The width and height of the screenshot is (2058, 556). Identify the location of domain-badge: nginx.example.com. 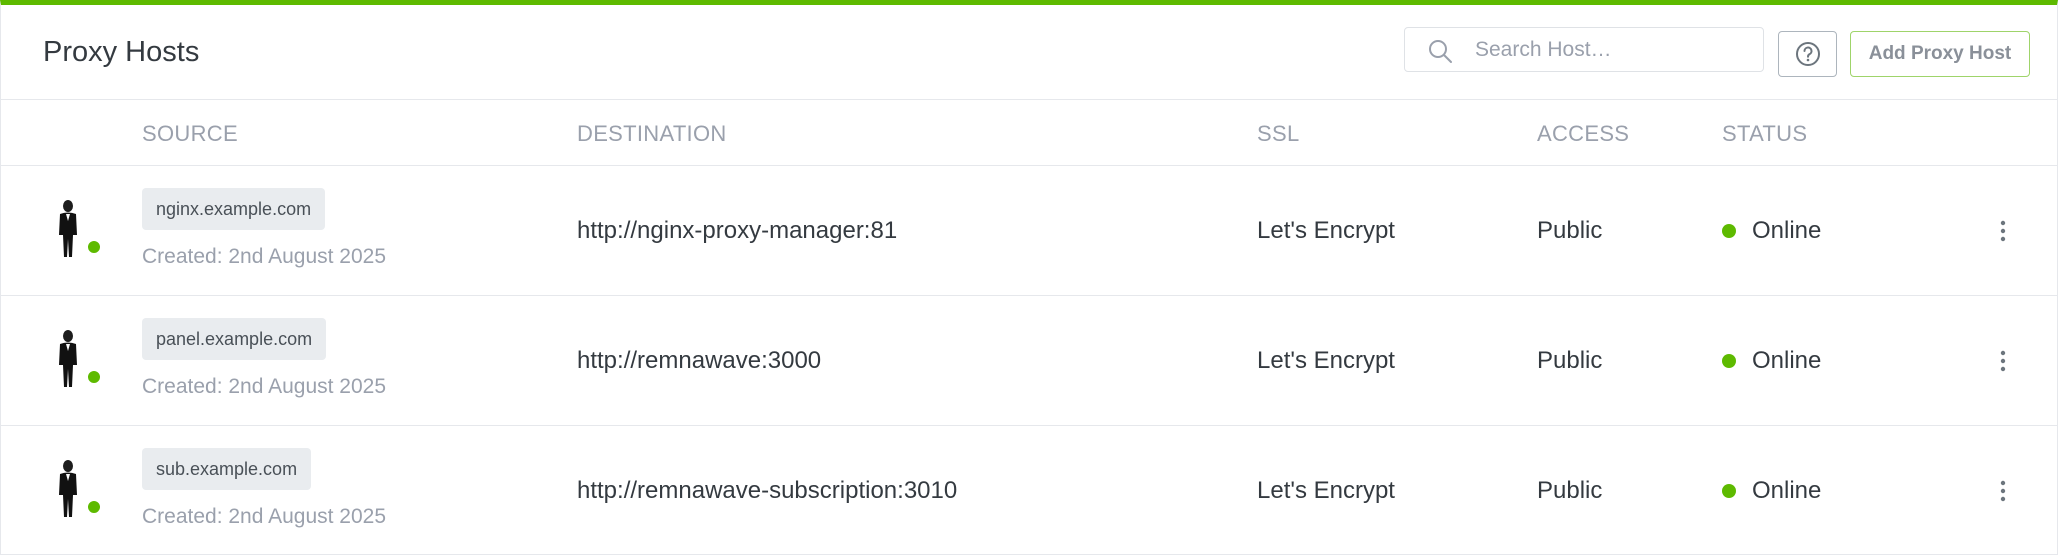
(234, 209).